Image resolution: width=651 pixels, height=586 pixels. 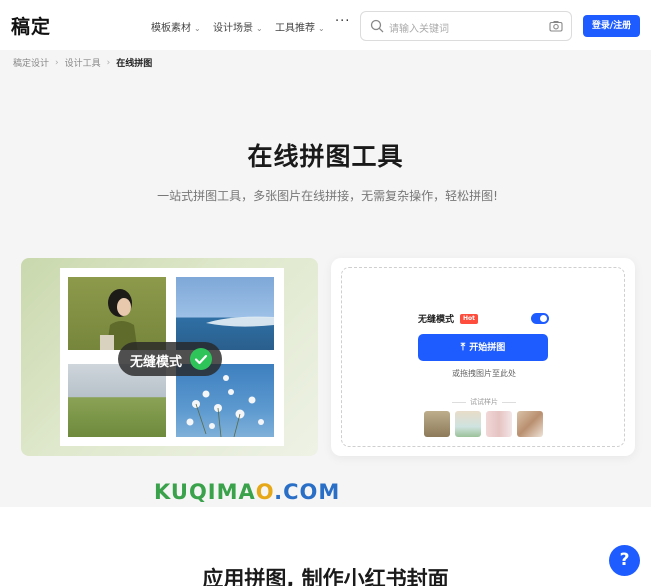 What do you see at coordinates (205, 492) in the screenshot?
I see `watermark-part: KUQIMA` at bounding box center [205, 492].